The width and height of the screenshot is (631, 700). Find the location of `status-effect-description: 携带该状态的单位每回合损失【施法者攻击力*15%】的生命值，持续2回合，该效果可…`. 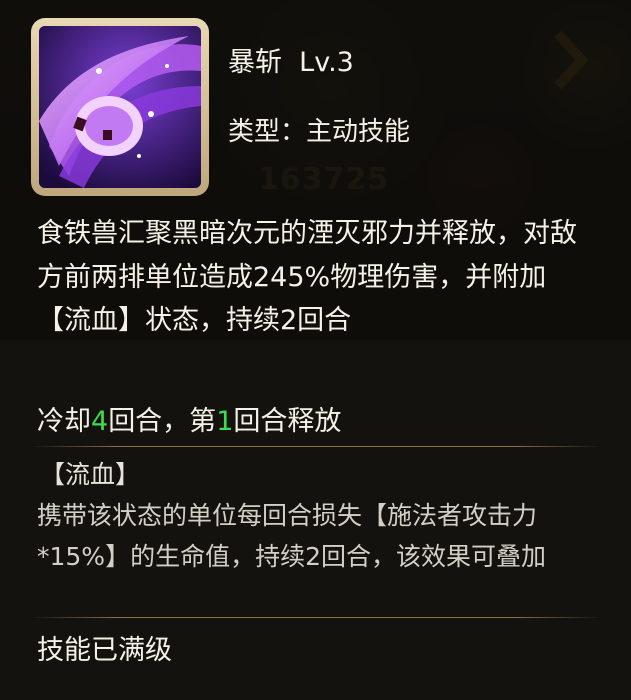

status-effect-description: 携带该状态的单位每回合损失【施法者攻击力*15%】的生命值，持续2回合，该效果可… is located at coordinates (291, 536).